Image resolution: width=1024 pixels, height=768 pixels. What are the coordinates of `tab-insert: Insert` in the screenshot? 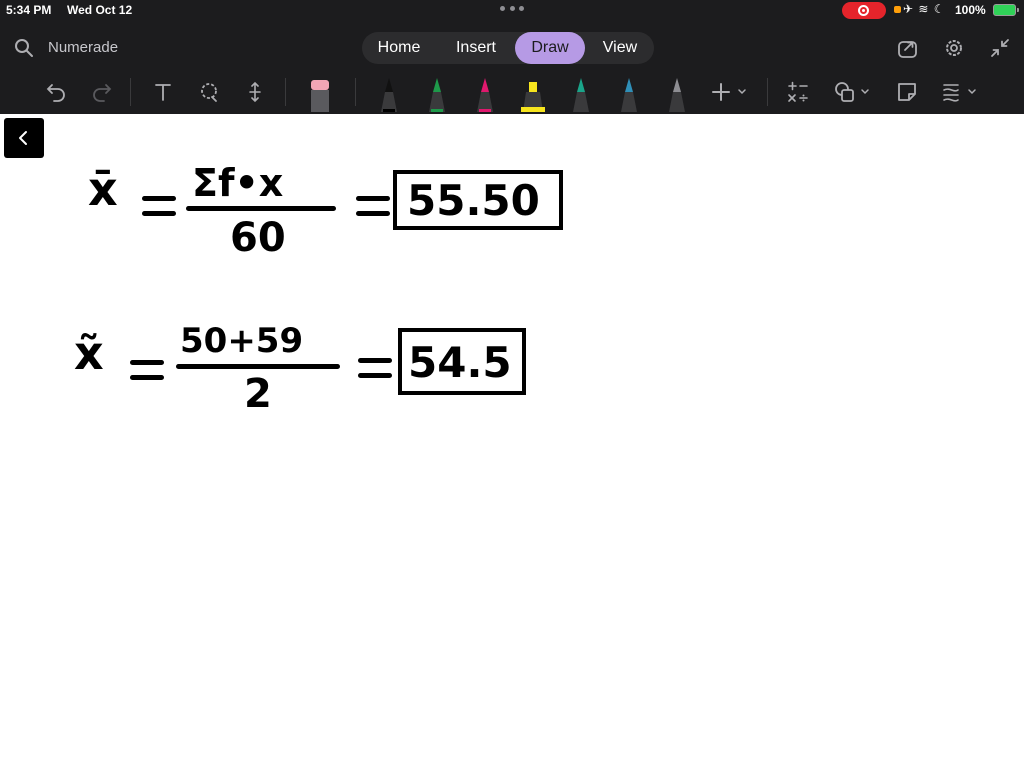 It's located at (476, 48).